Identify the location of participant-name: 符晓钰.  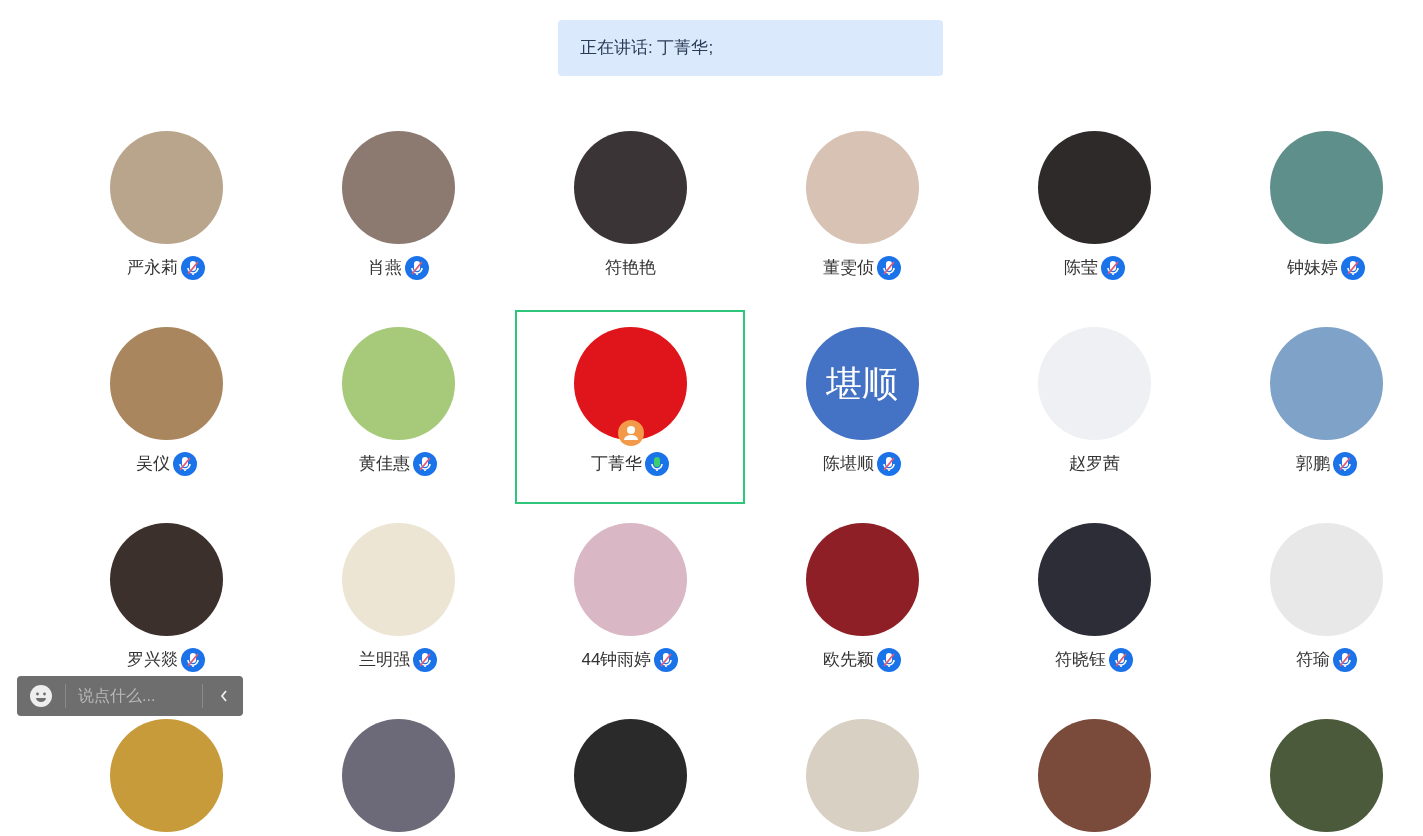
(1080, 660).